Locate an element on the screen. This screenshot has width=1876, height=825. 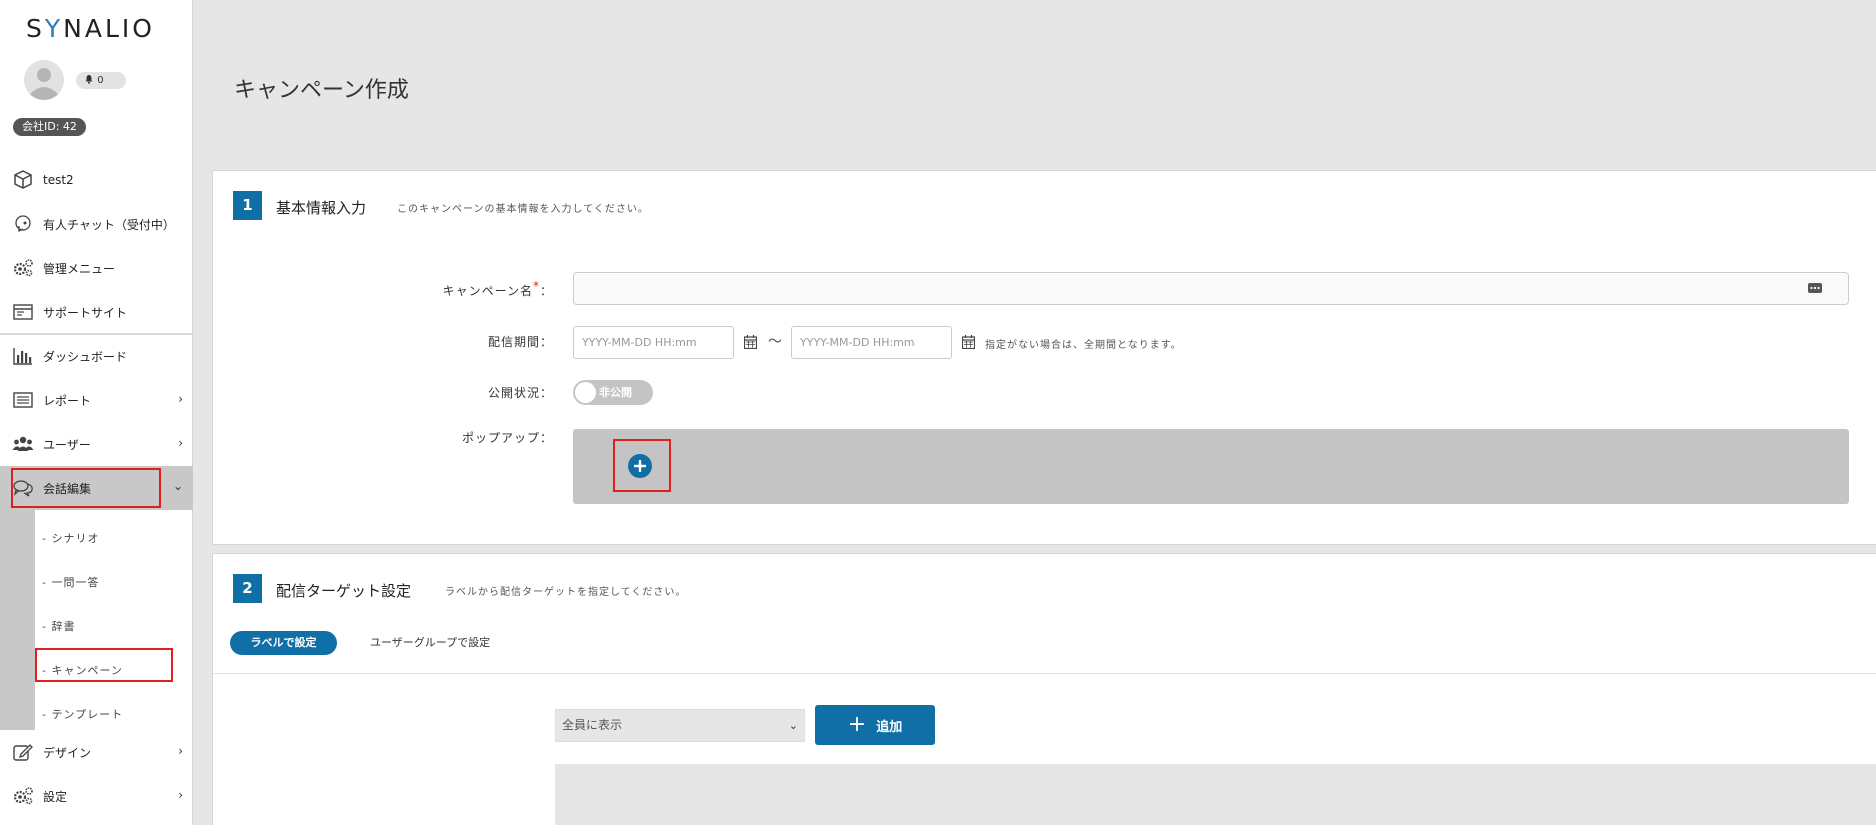
list-icon is located at coordinates (23, 400).